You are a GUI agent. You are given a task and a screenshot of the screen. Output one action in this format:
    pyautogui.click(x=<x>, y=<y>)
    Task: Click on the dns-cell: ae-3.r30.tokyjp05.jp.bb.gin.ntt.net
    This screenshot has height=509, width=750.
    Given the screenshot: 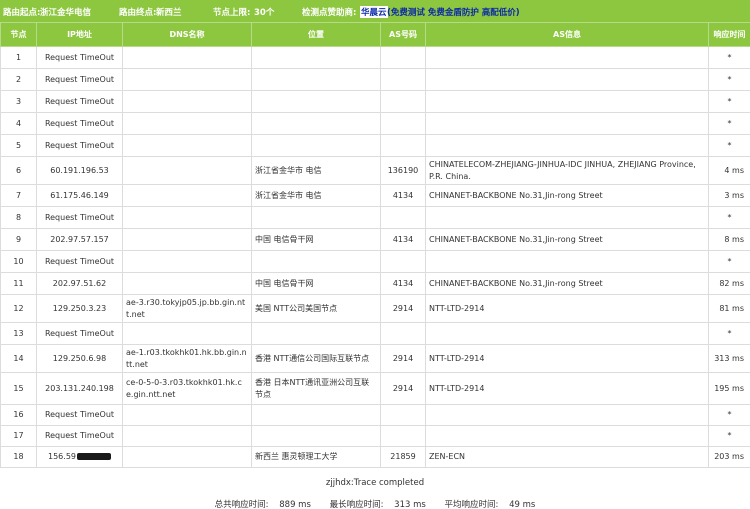 What is the action you would take?
    pyautogui.click(x=187, y=308)
    